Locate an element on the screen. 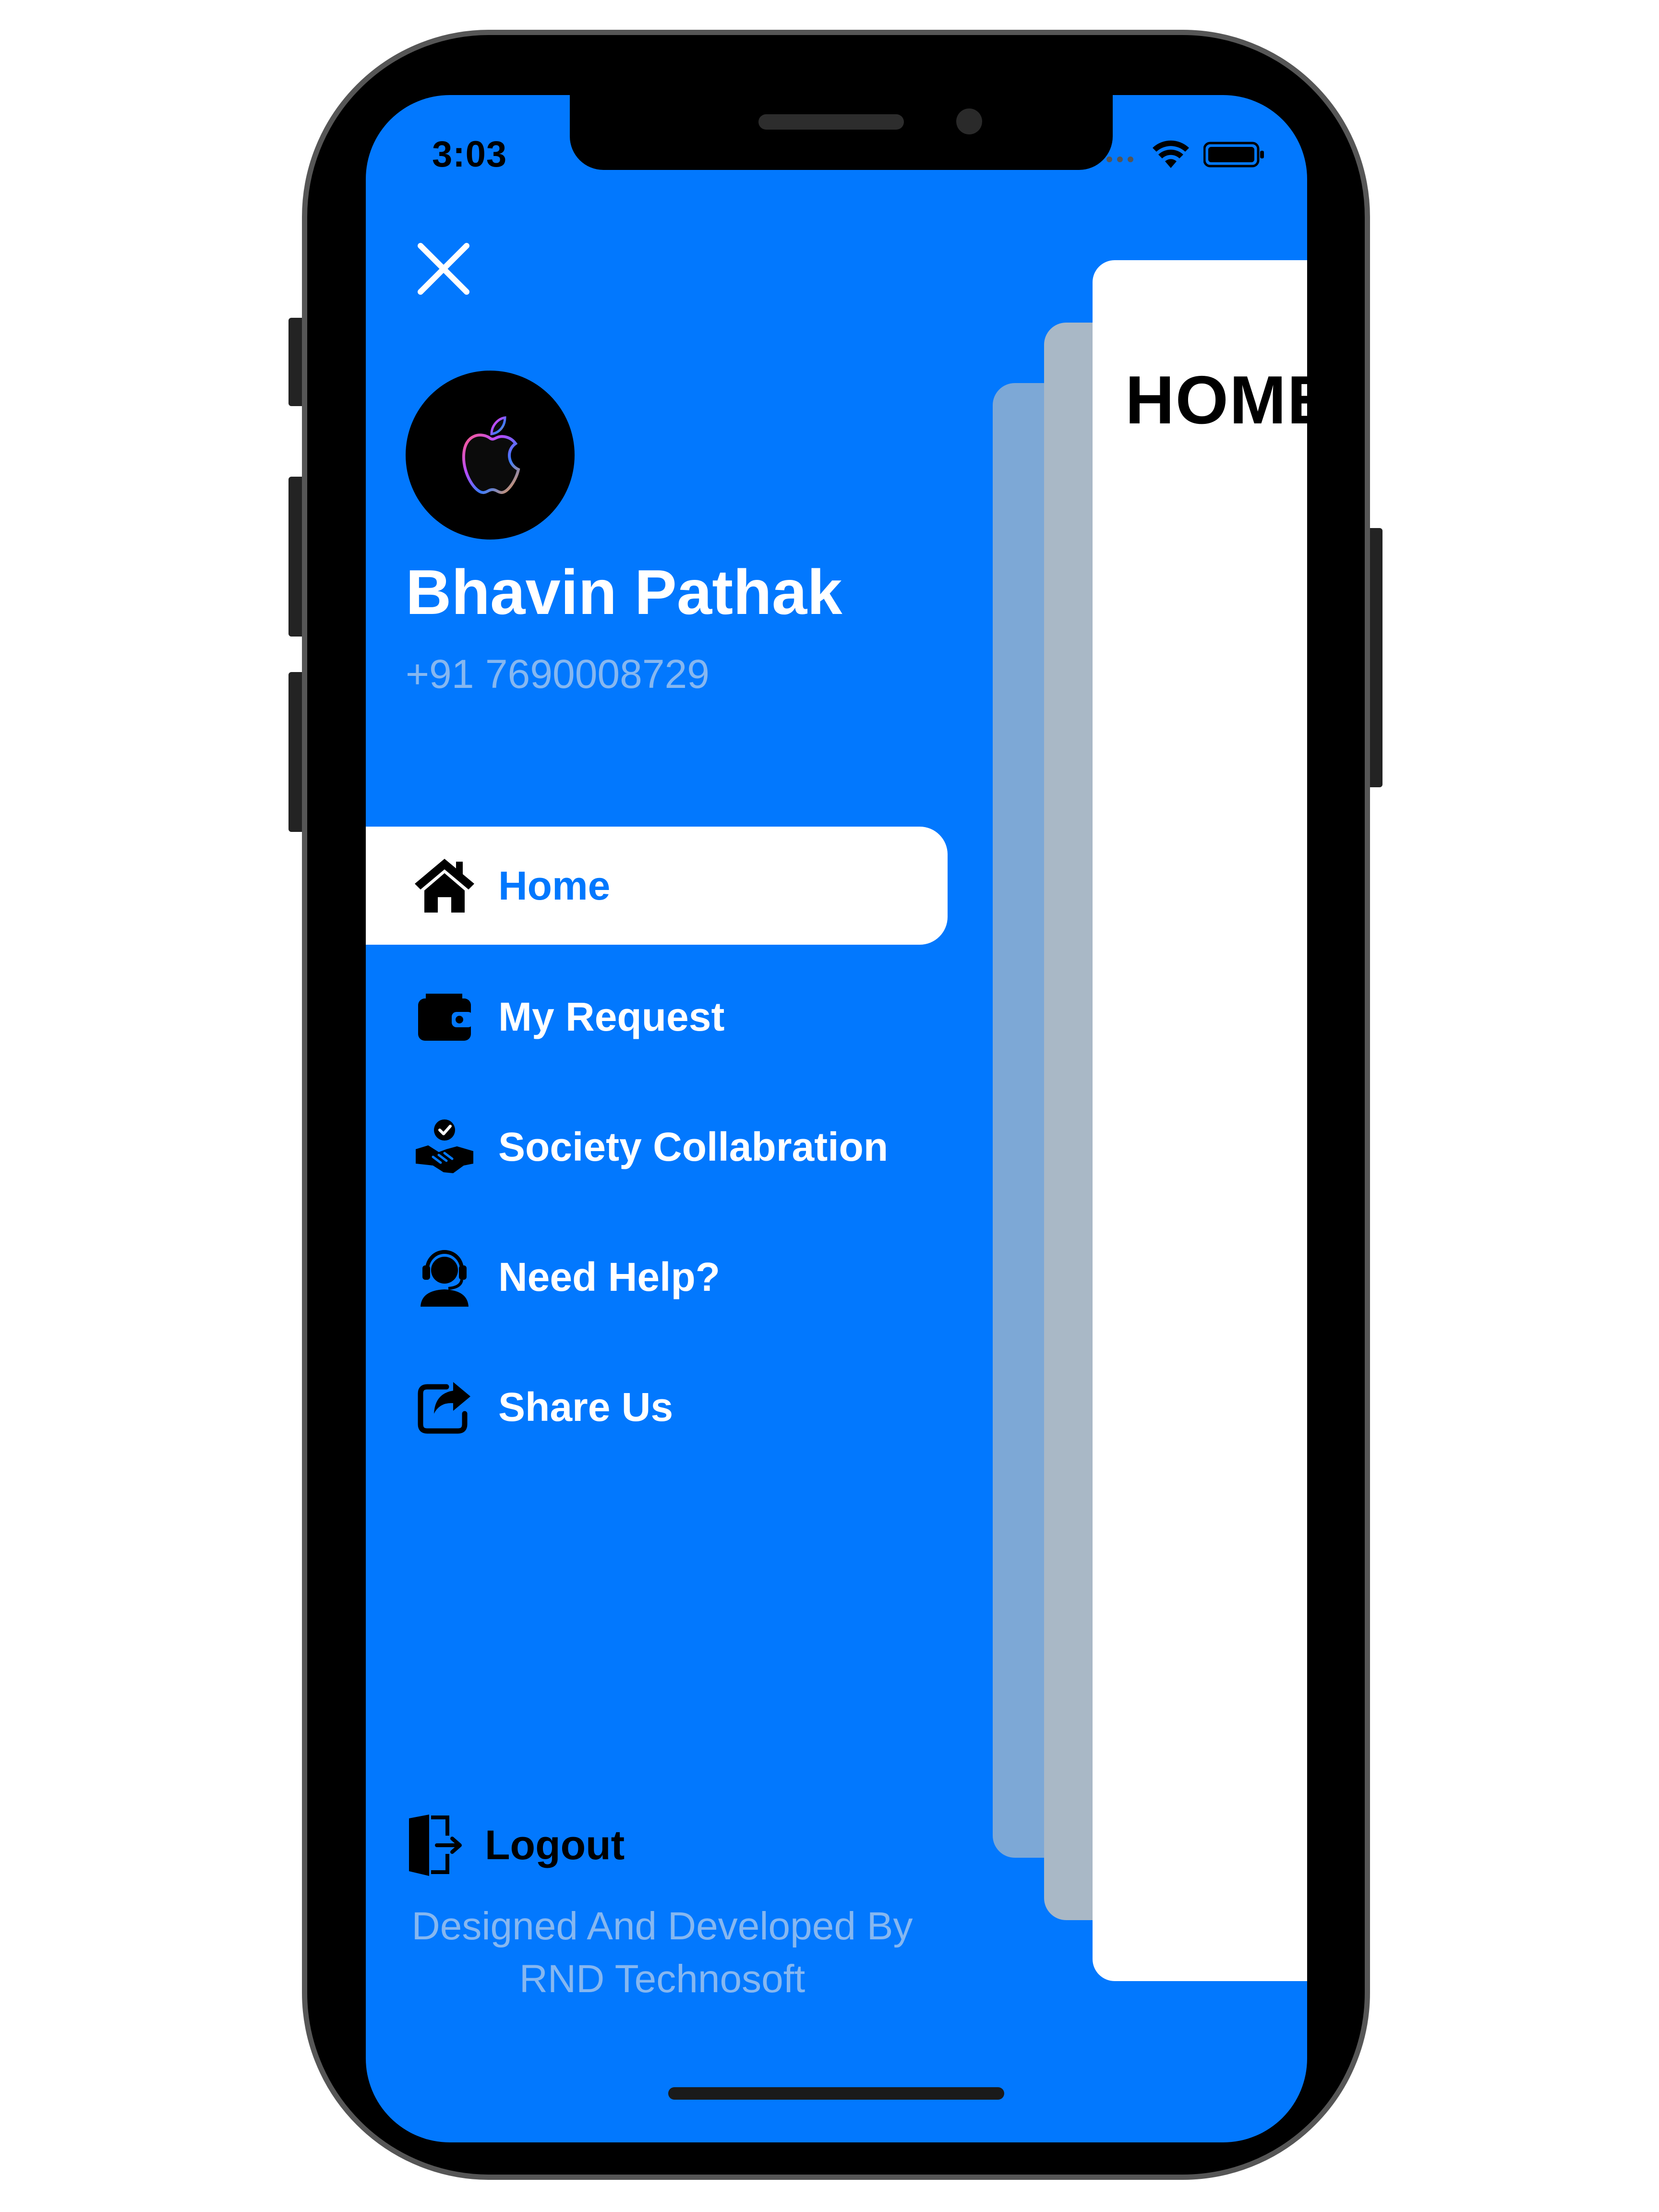  status-icons is located at coordinates (1180, 155).